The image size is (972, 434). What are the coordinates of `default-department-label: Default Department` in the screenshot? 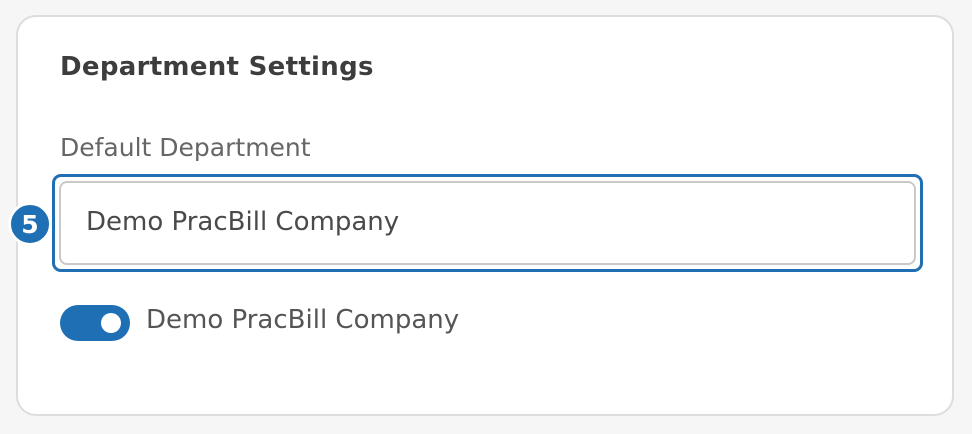 It's located at (185, 147).